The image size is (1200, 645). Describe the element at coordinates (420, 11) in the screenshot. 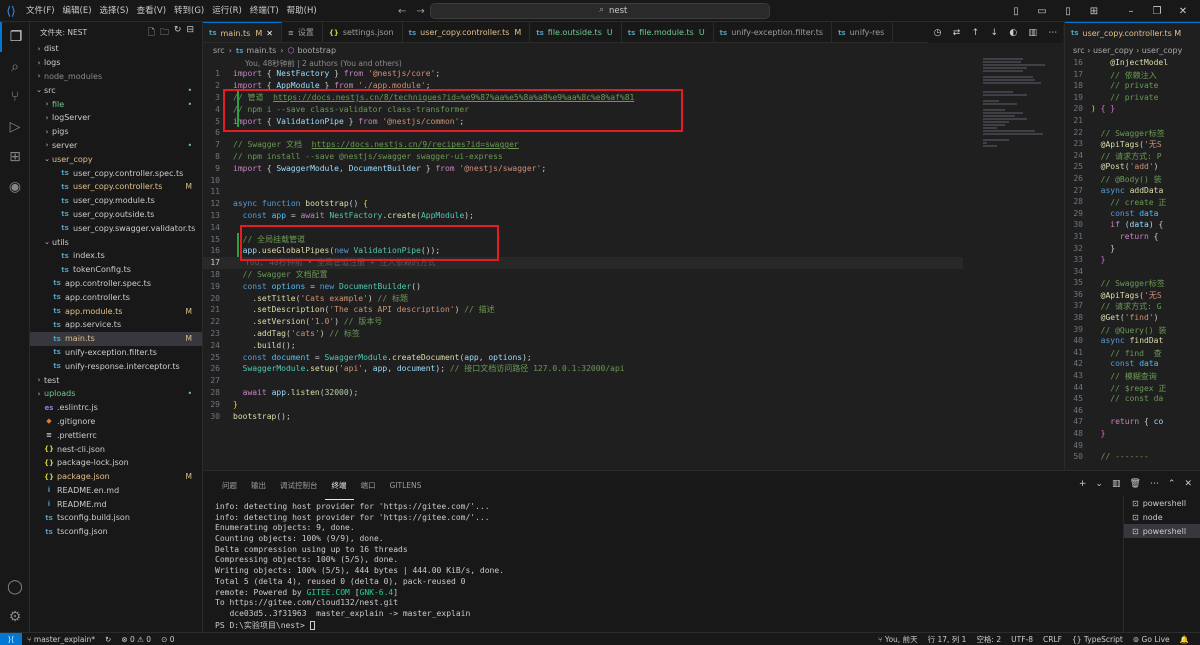

I see `forward-arrow-icon: →` at that location.